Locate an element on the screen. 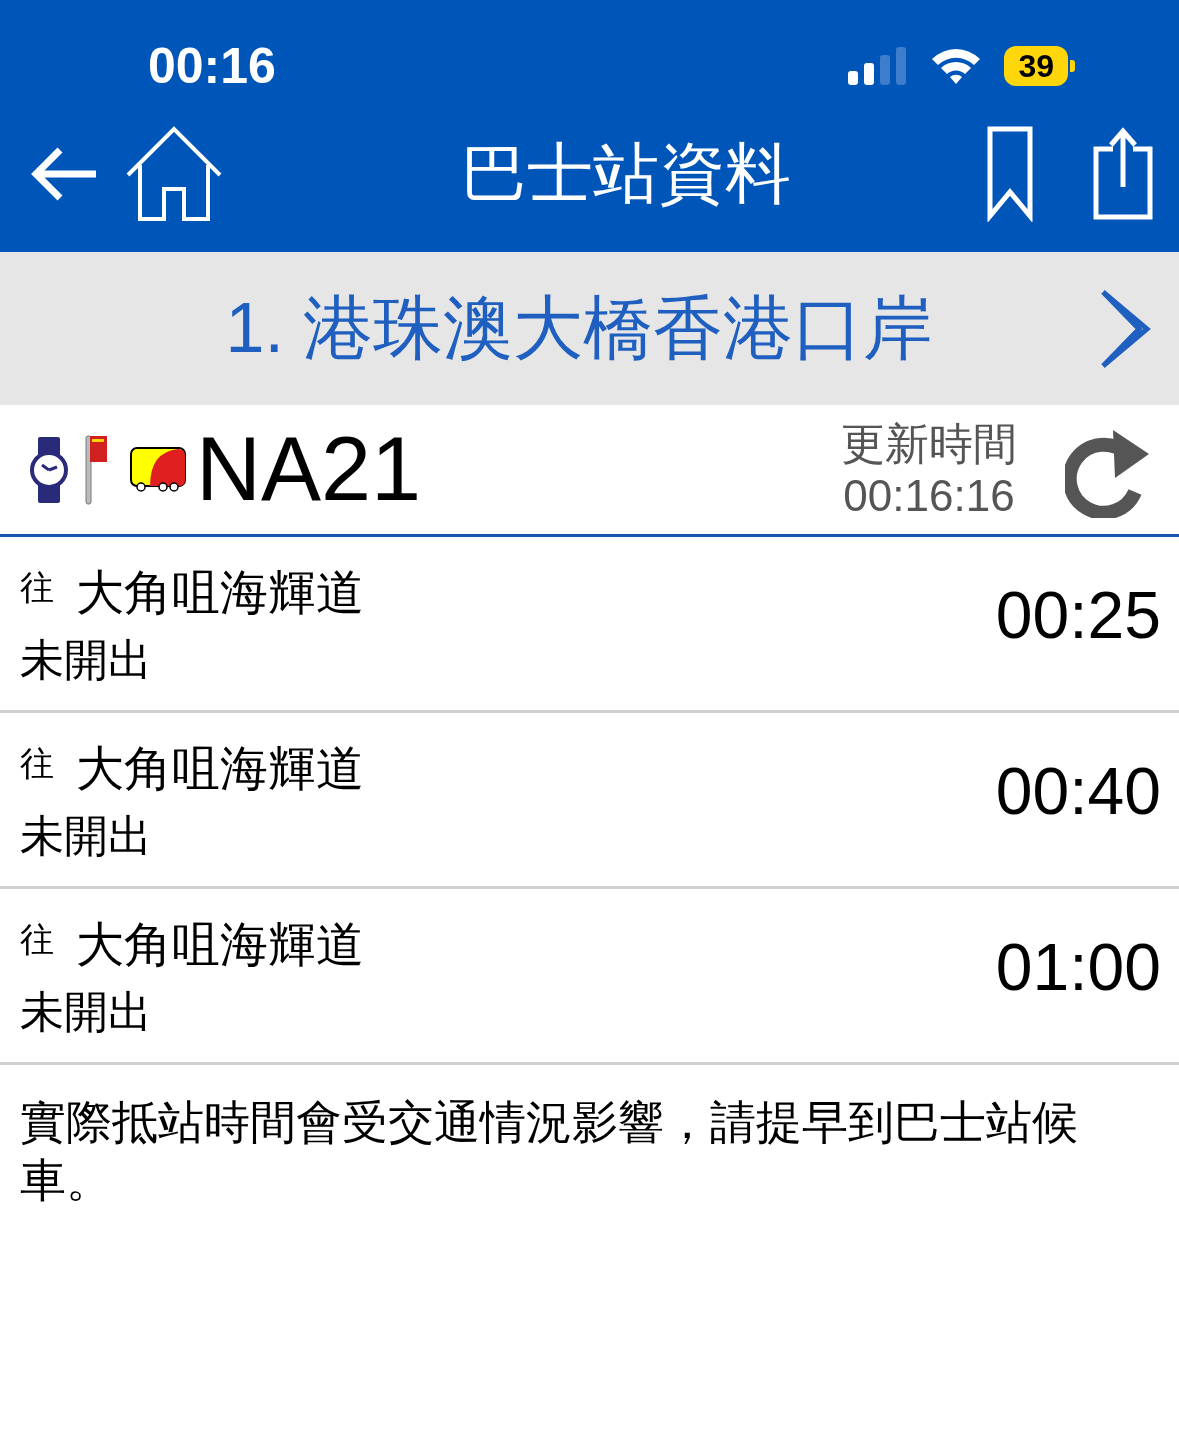 This screenshot has width=1179, height=1453. departure-time: 00:40 is located at coordinates (1078, 791).